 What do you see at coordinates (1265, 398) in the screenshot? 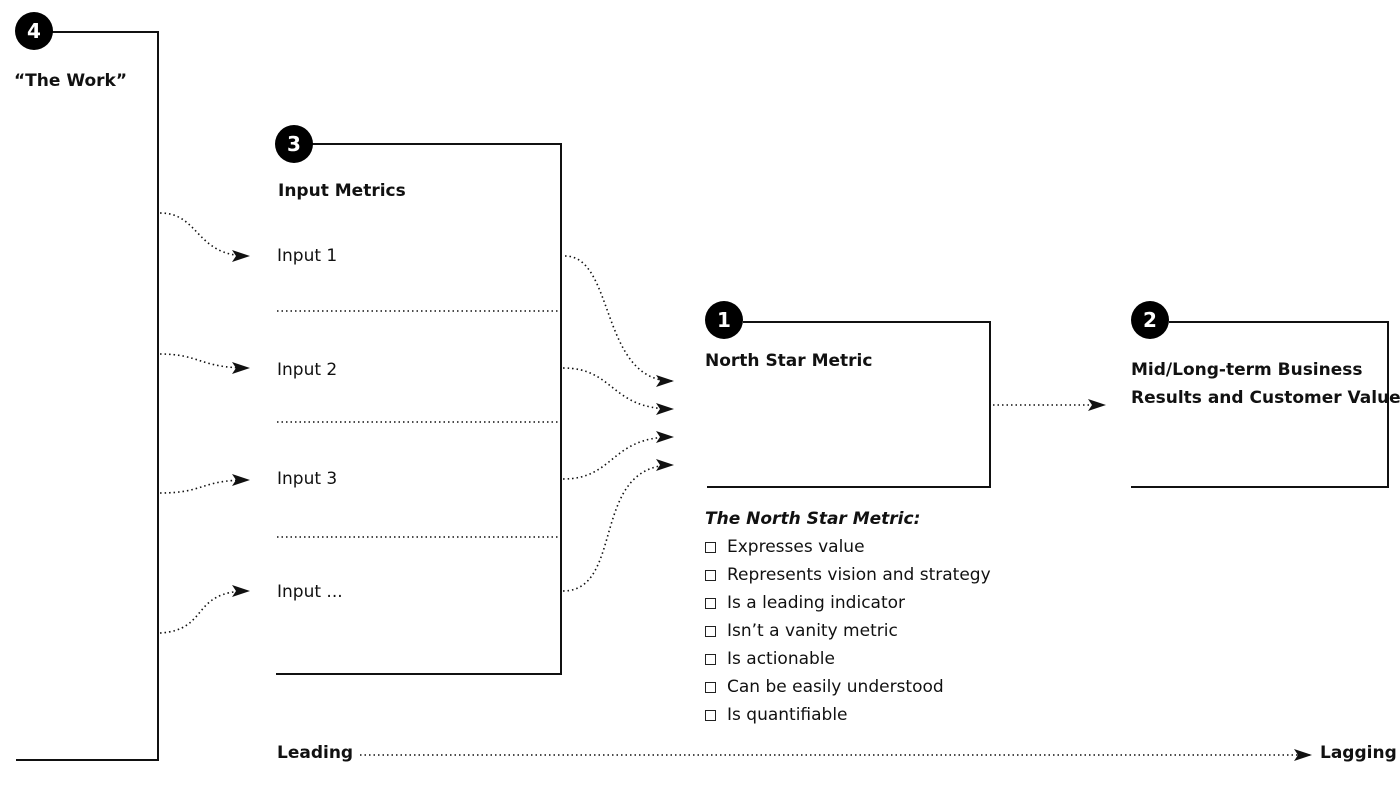
I see `results-title-line2: Results and Customer Value` at bounding box center [1265, 398].